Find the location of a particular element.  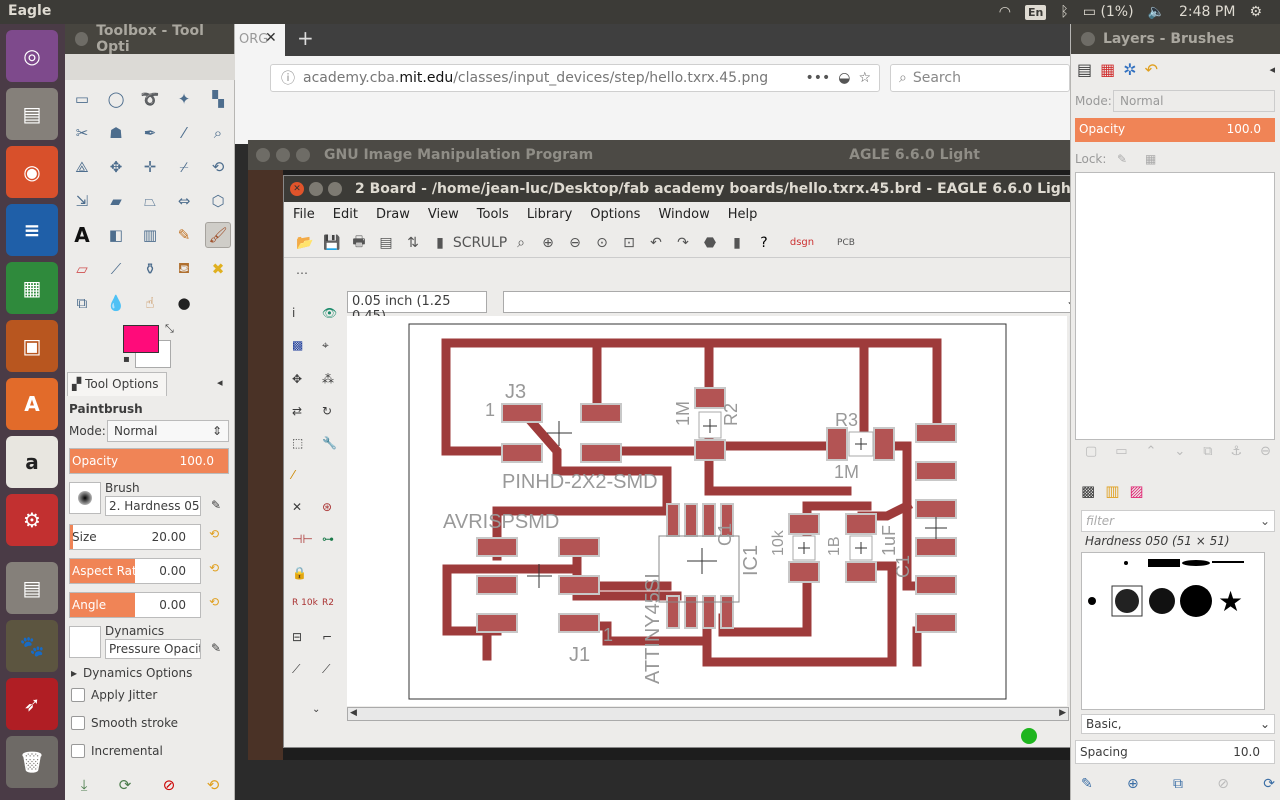

amazon-icon: a is located at coordinates (32, 462).